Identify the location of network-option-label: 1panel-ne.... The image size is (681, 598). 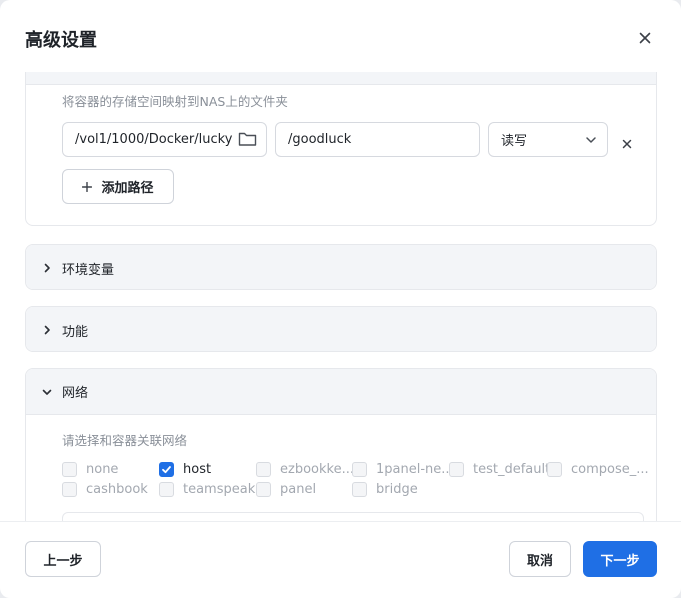
(415, 469).